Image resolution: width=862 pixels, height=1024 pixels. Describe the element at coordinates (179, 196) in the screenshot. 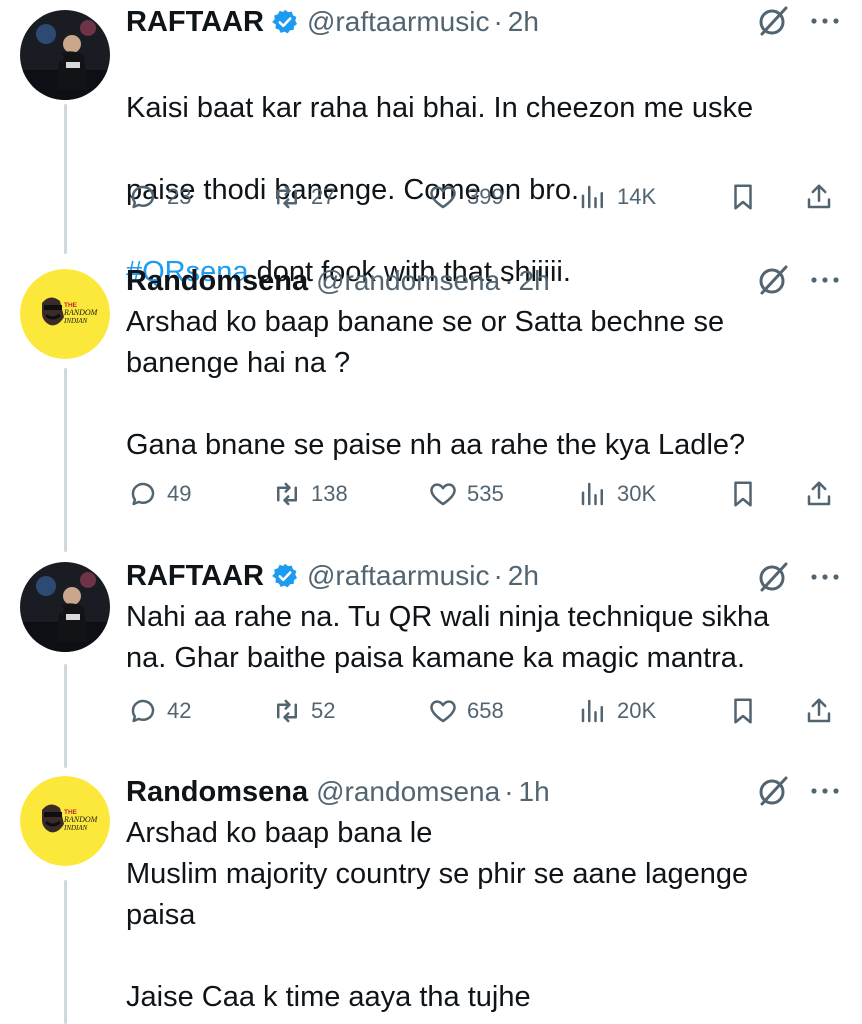

I see `reply-count: 23` at that location.